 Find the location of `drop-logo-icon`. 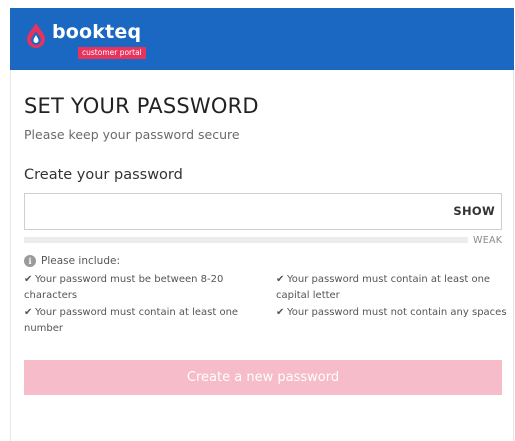

drop-logo-icon is located at coordinates (36, 35).